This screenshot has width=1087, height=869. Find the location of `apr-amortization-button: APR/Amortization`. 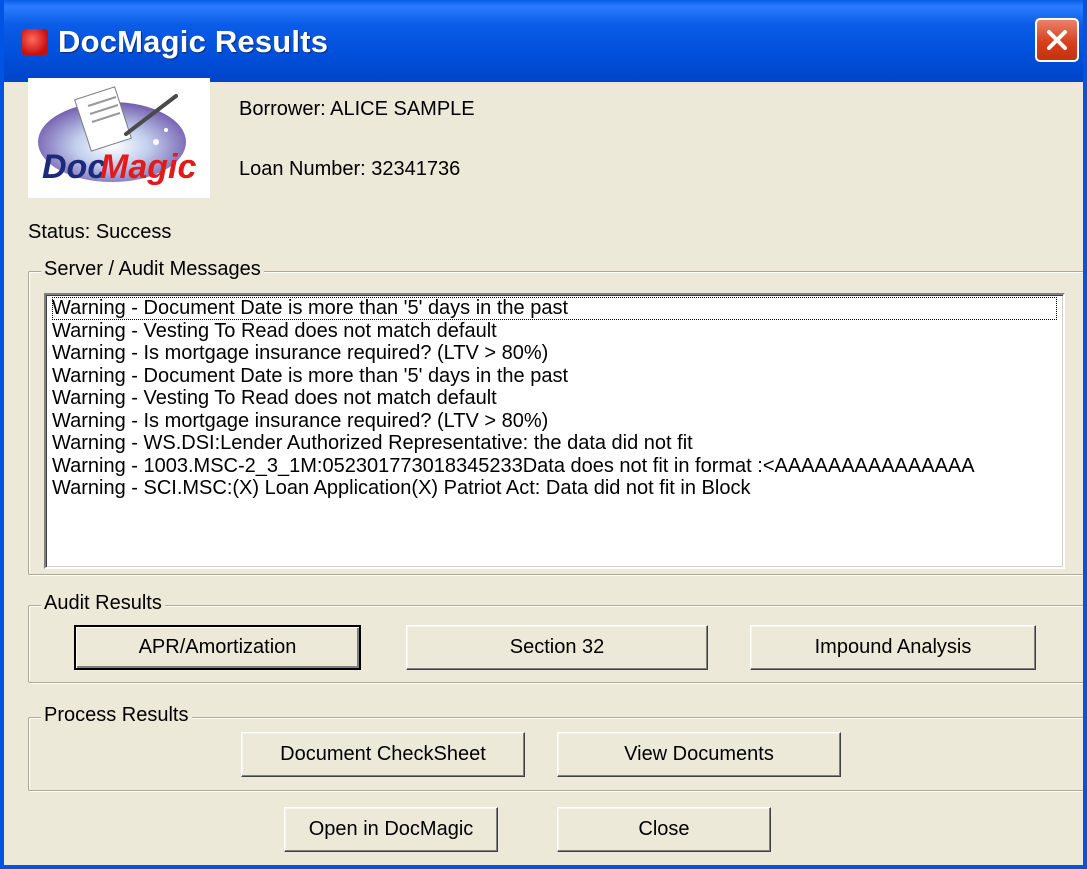

apr-amortization-button: APR/Amortization is located at coordinates (217, 647).